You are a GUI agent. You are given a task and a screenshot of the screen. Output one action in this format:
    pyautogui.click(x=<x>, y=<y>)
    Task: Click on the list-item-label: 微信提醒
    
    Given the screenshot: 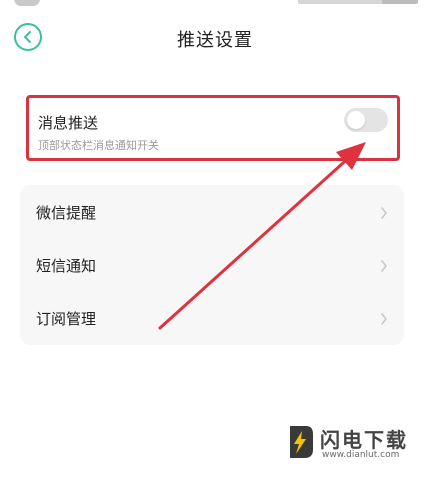 What is the action you would take?
    pyautogui.click(x=66, y=213)
    